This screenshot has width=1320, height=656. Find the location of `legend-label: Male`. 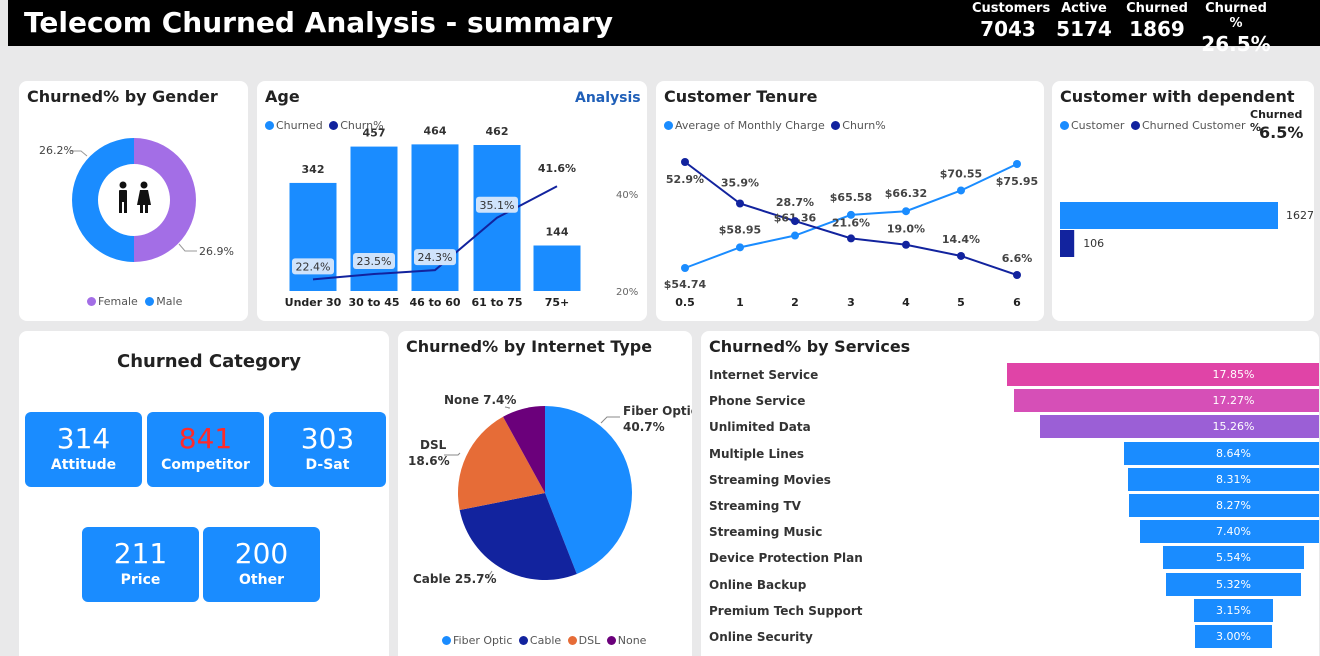

legend-label: Male is located at coordinates (169, 301).